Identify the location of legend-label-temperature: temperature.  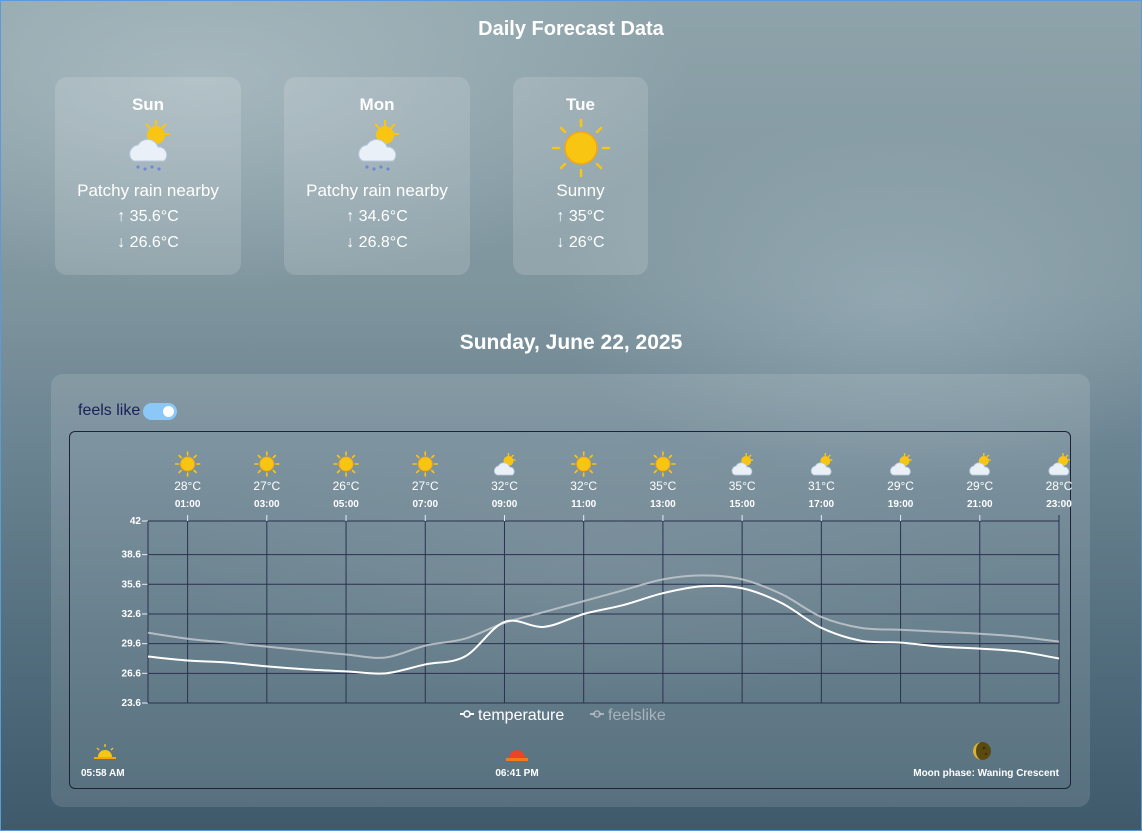
(521, 715).